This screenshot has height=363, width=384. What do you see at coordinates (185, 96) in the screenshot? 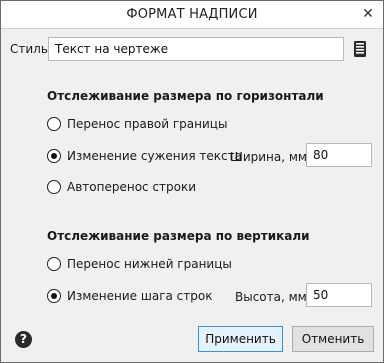
I see `horizontal-section-title: Отслеживание размера по горизонтали` at bounding box center [185, 96].